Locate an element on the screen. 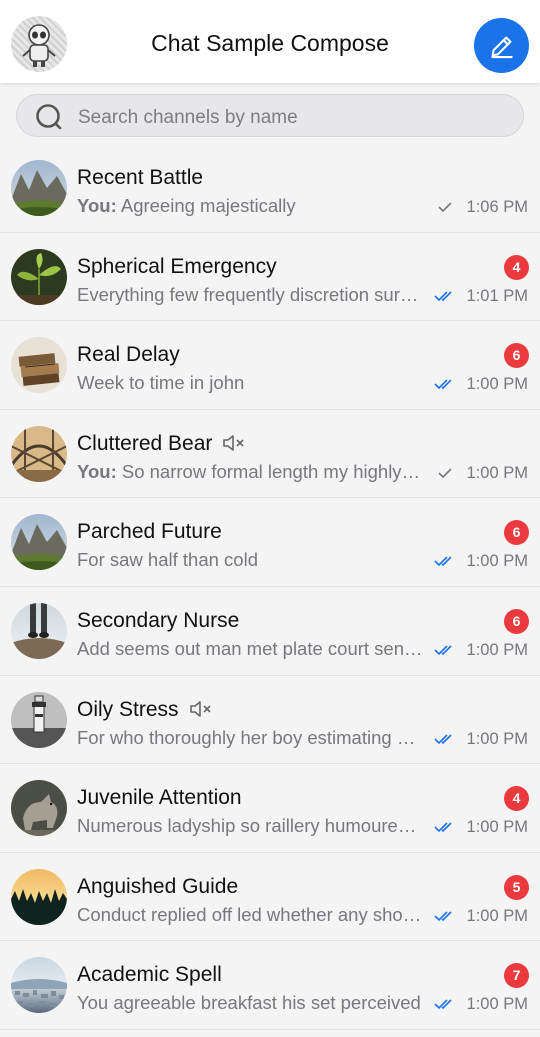  channel-name: Spherical Emergency is located at coordinates (177, 266).